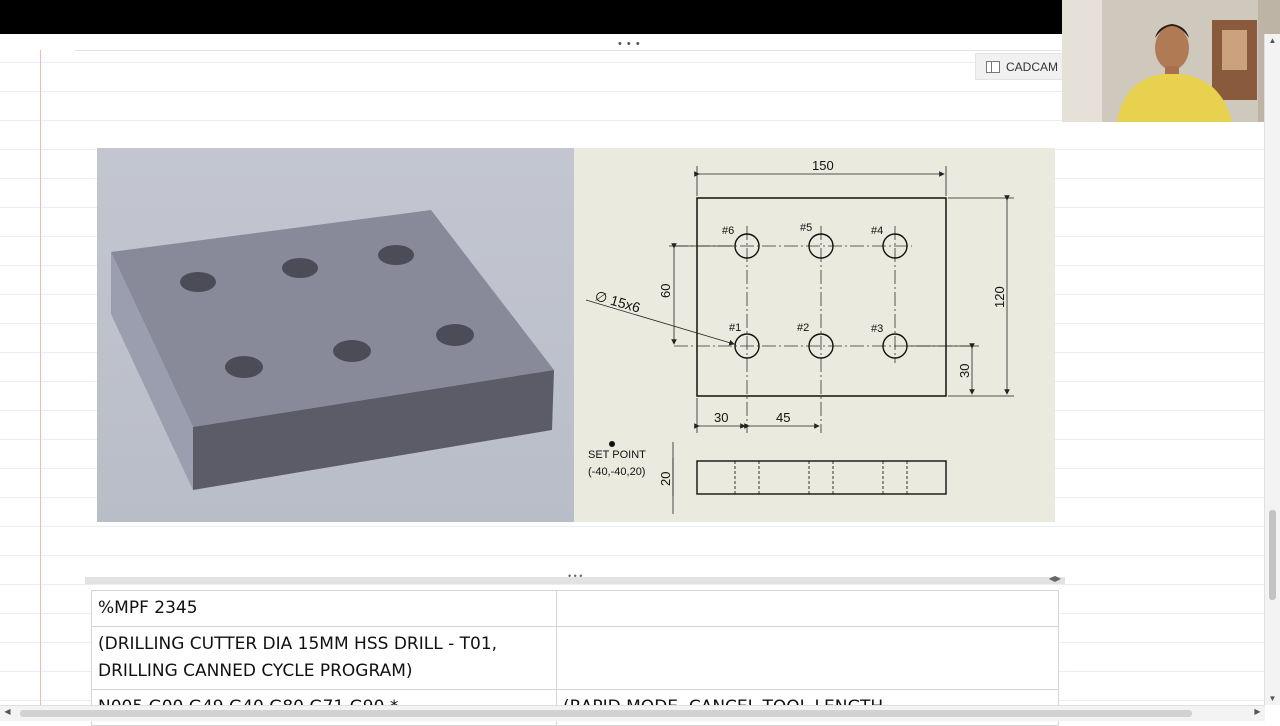  I want to click on scroll-left-icon: ◀, so click(7, 711).